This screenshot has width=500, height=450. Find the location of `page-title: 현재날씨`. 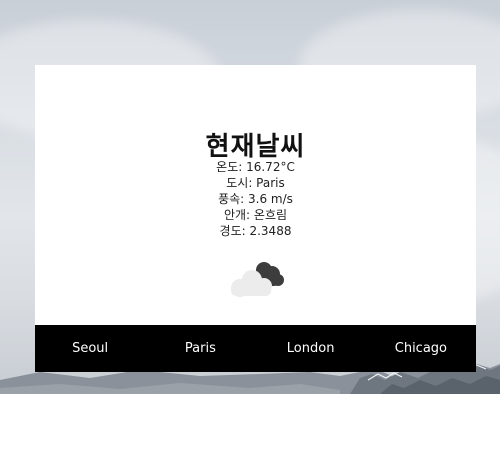

page-title: 현재날씨 is located at coordinates (255, 147).